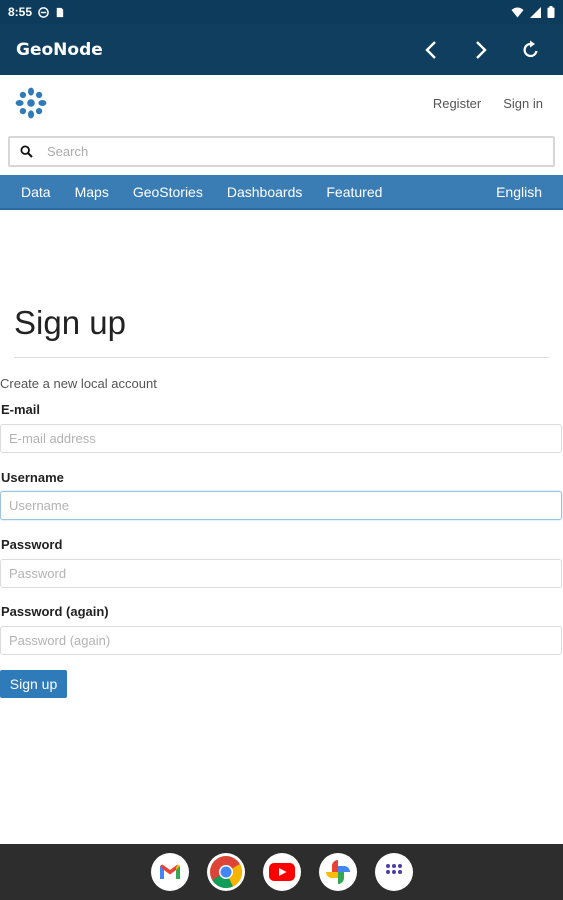 The width and height of the screenshot is (563, 900). I want to click on password-label: Password, so click(32, 544).